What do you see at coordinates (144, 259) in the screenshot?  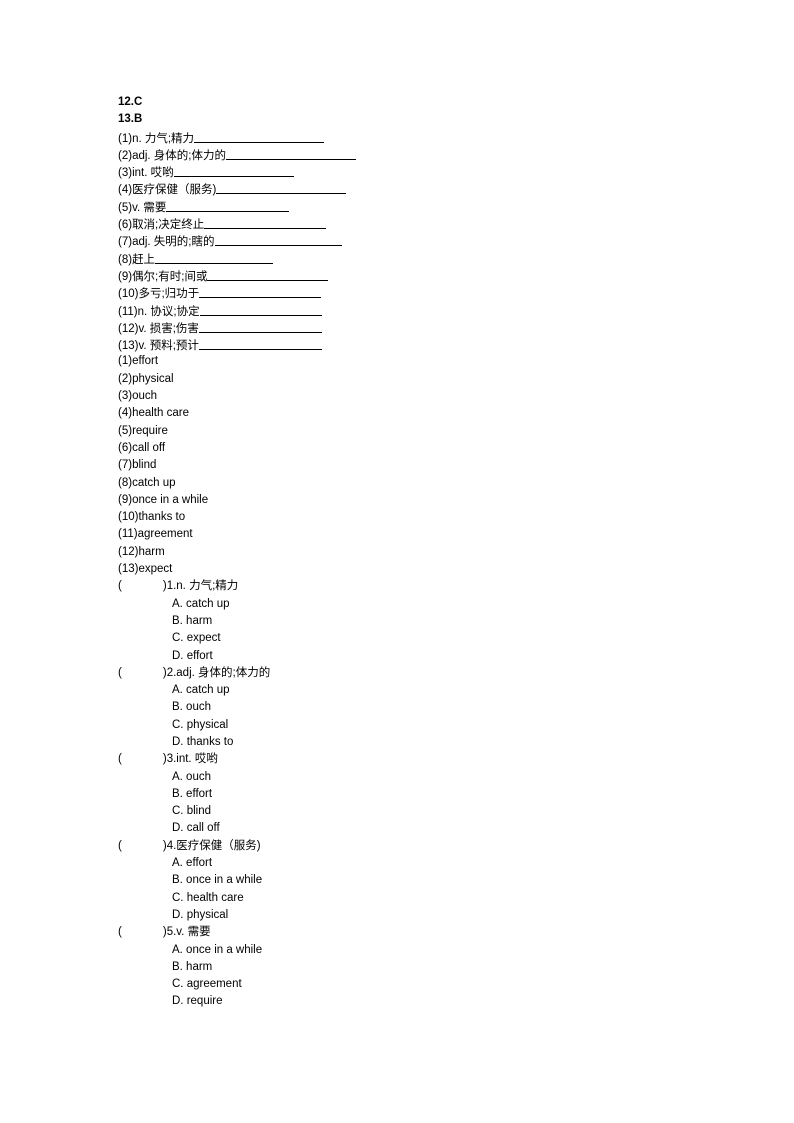 I see `fill-in-blank-prompt: 赶上` at bounding box center [144, 259].